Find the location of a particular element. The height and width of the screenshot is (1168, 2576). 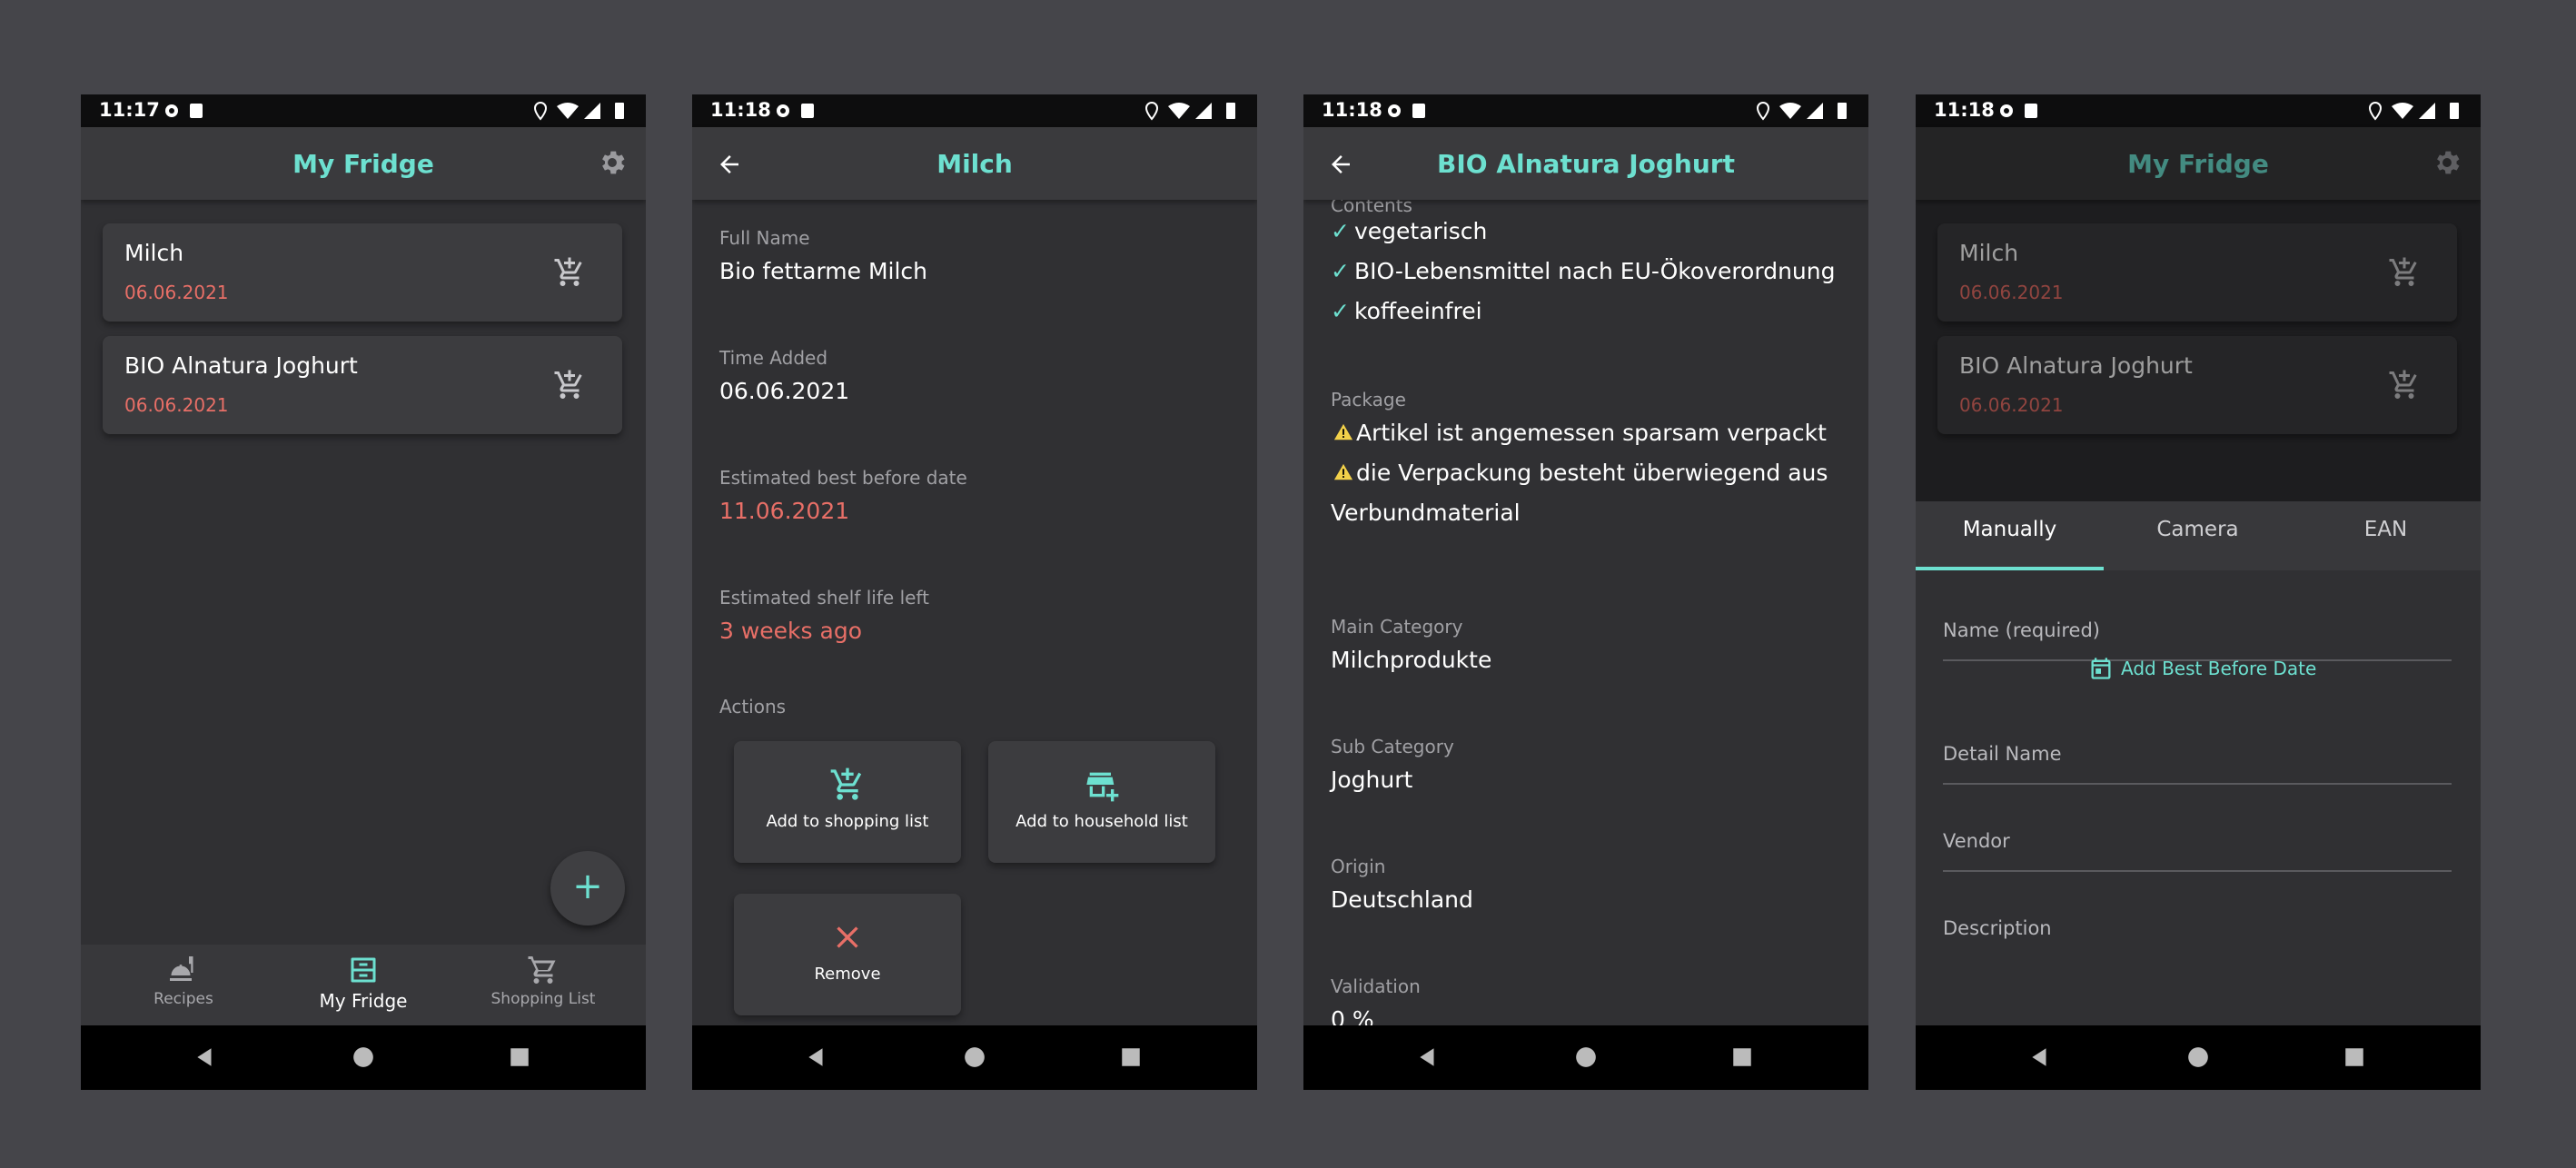

contents-heading: Contents is located at coordinates (1371, 208).